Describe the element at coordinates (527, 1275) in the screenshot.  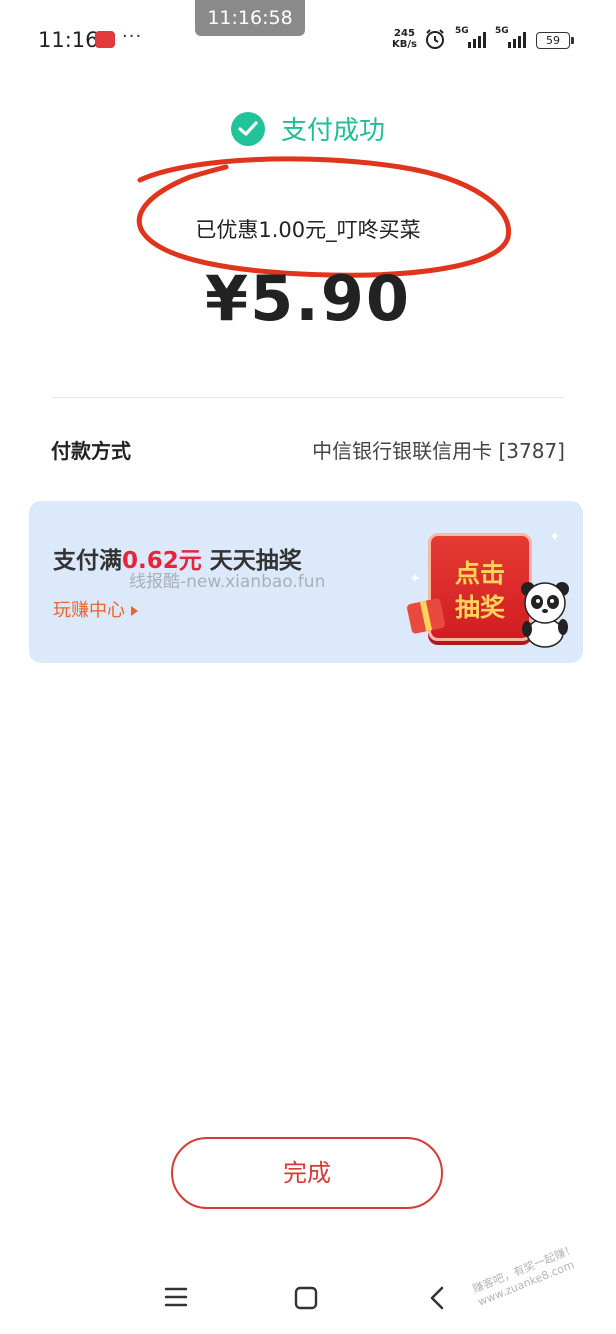
I see `corner-watermark: 赚客吧，有奖一起赚！ www.zuanke8.com` at that location.